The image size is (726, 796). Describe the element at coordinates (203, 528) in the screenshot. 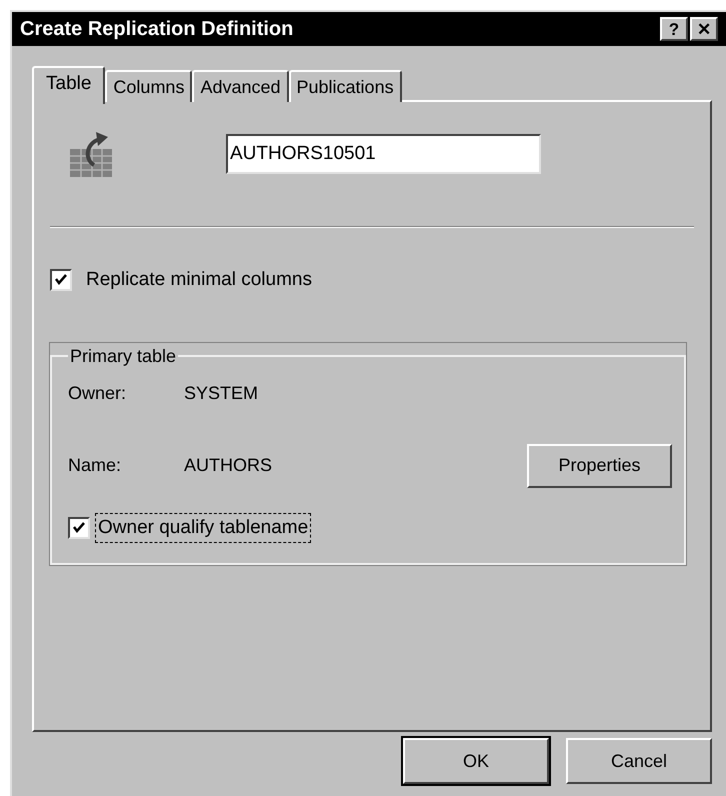

I see `checkbox-label: Owner qualify tablename` at that location.